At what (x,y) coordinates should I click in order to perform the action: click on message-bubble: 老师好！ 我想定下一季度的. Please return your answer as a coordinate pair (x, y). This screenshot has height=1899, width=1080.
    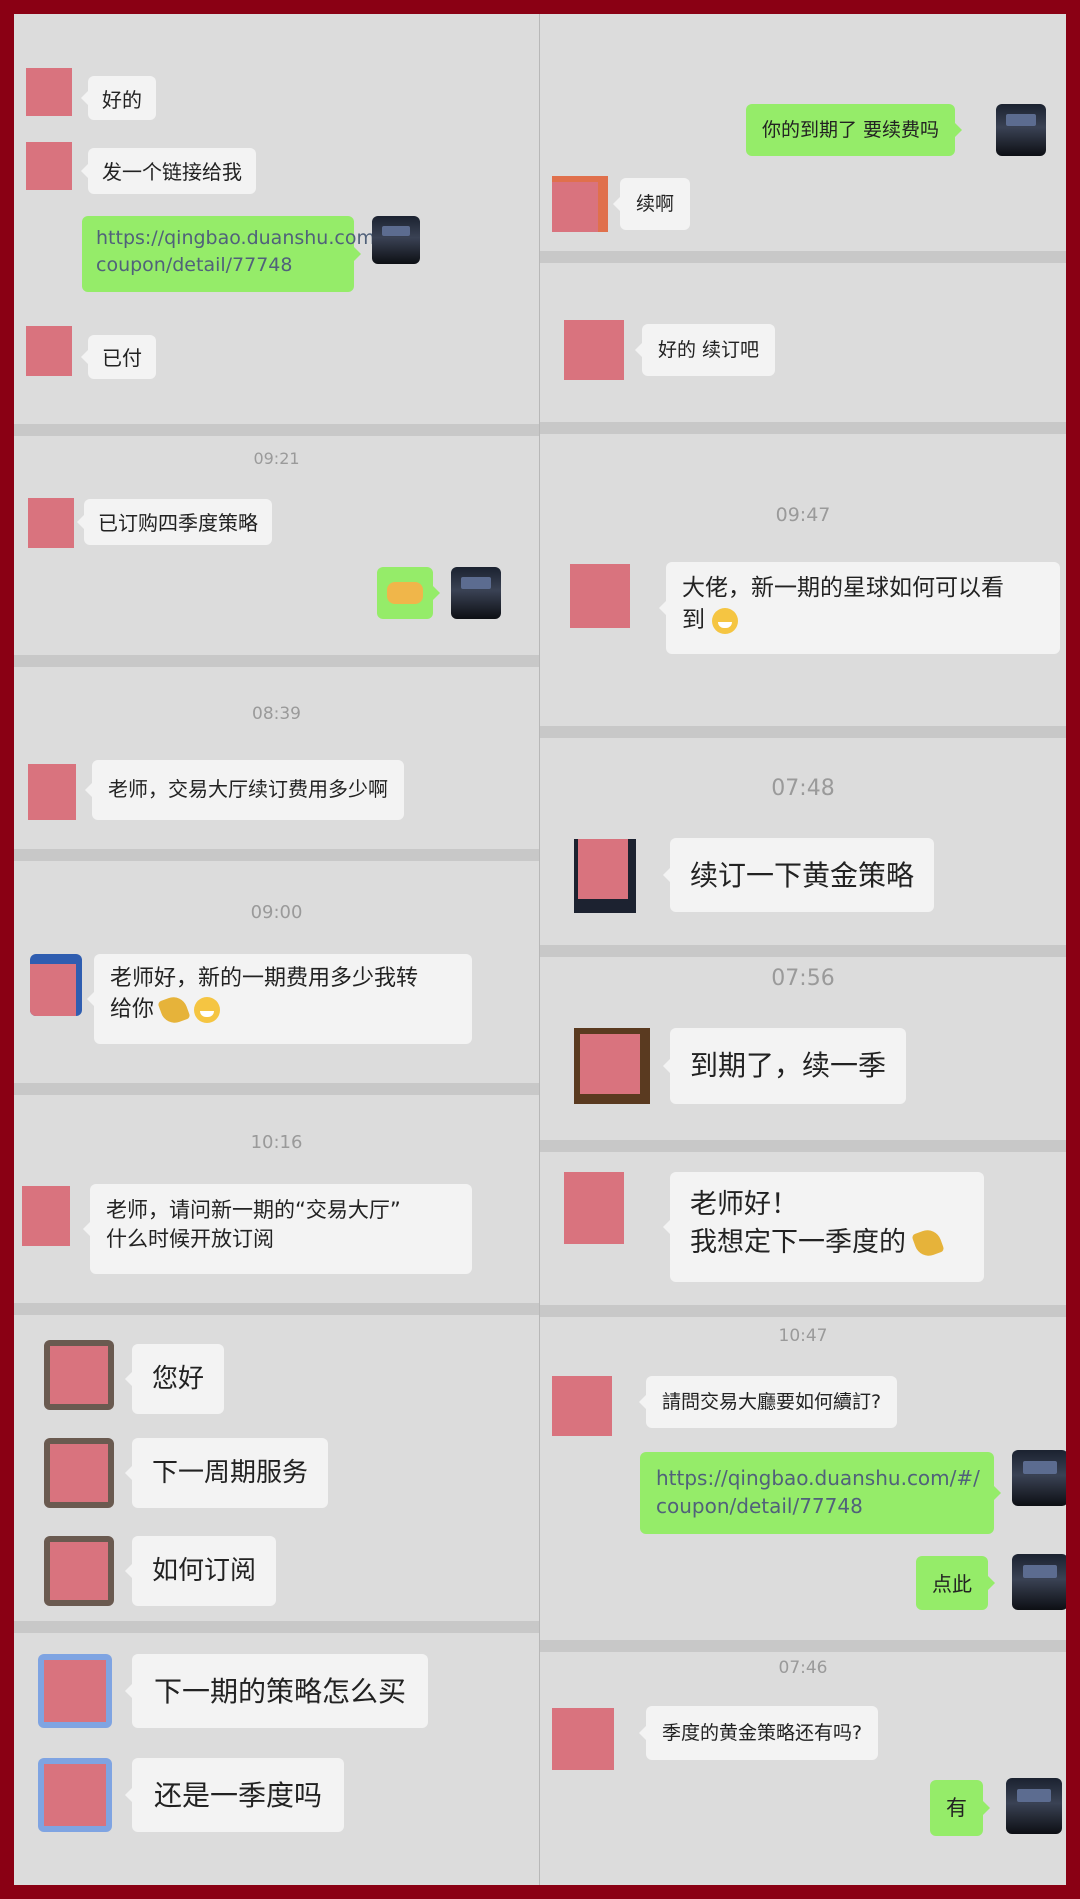
    Looking at the image, I should click on (823, 1227).